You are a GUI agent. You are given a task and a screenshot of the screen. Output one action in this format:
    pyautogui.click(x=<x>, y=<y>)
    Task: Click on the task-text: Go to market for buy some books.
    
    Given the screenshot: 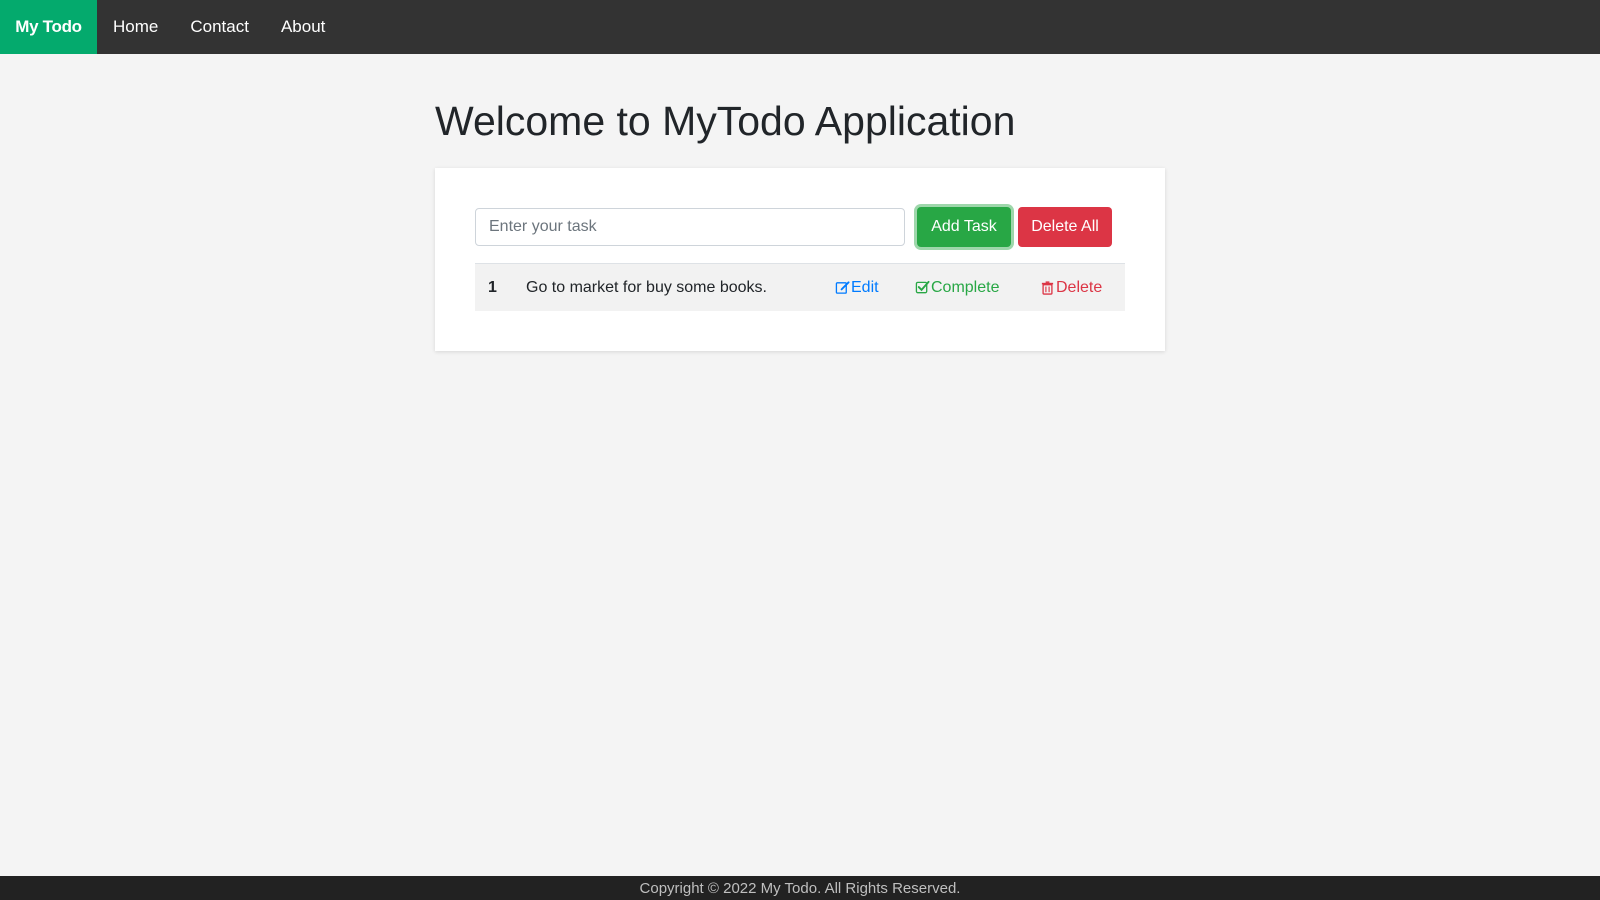 What is the action you would take?
    pyautogui.click(x=646, y=287)
    